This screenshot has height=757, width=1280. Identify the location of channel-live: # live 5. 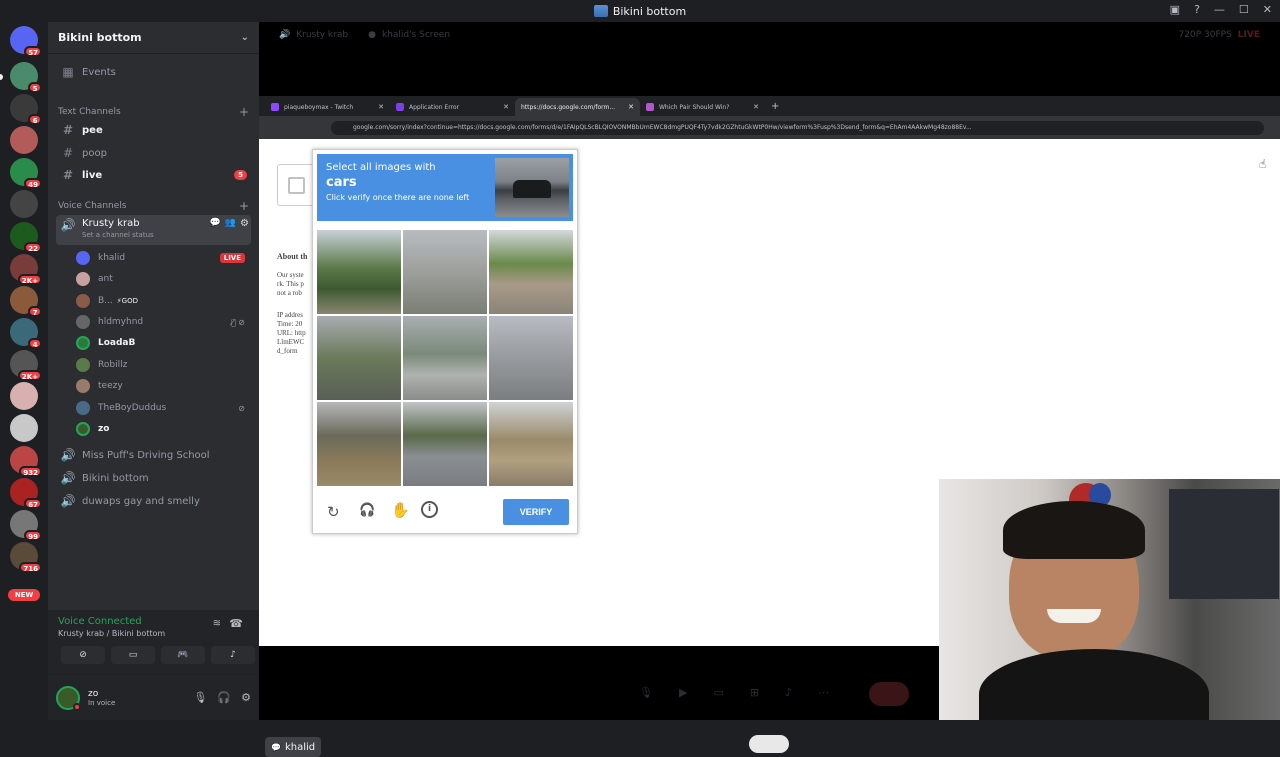
(153, 175).